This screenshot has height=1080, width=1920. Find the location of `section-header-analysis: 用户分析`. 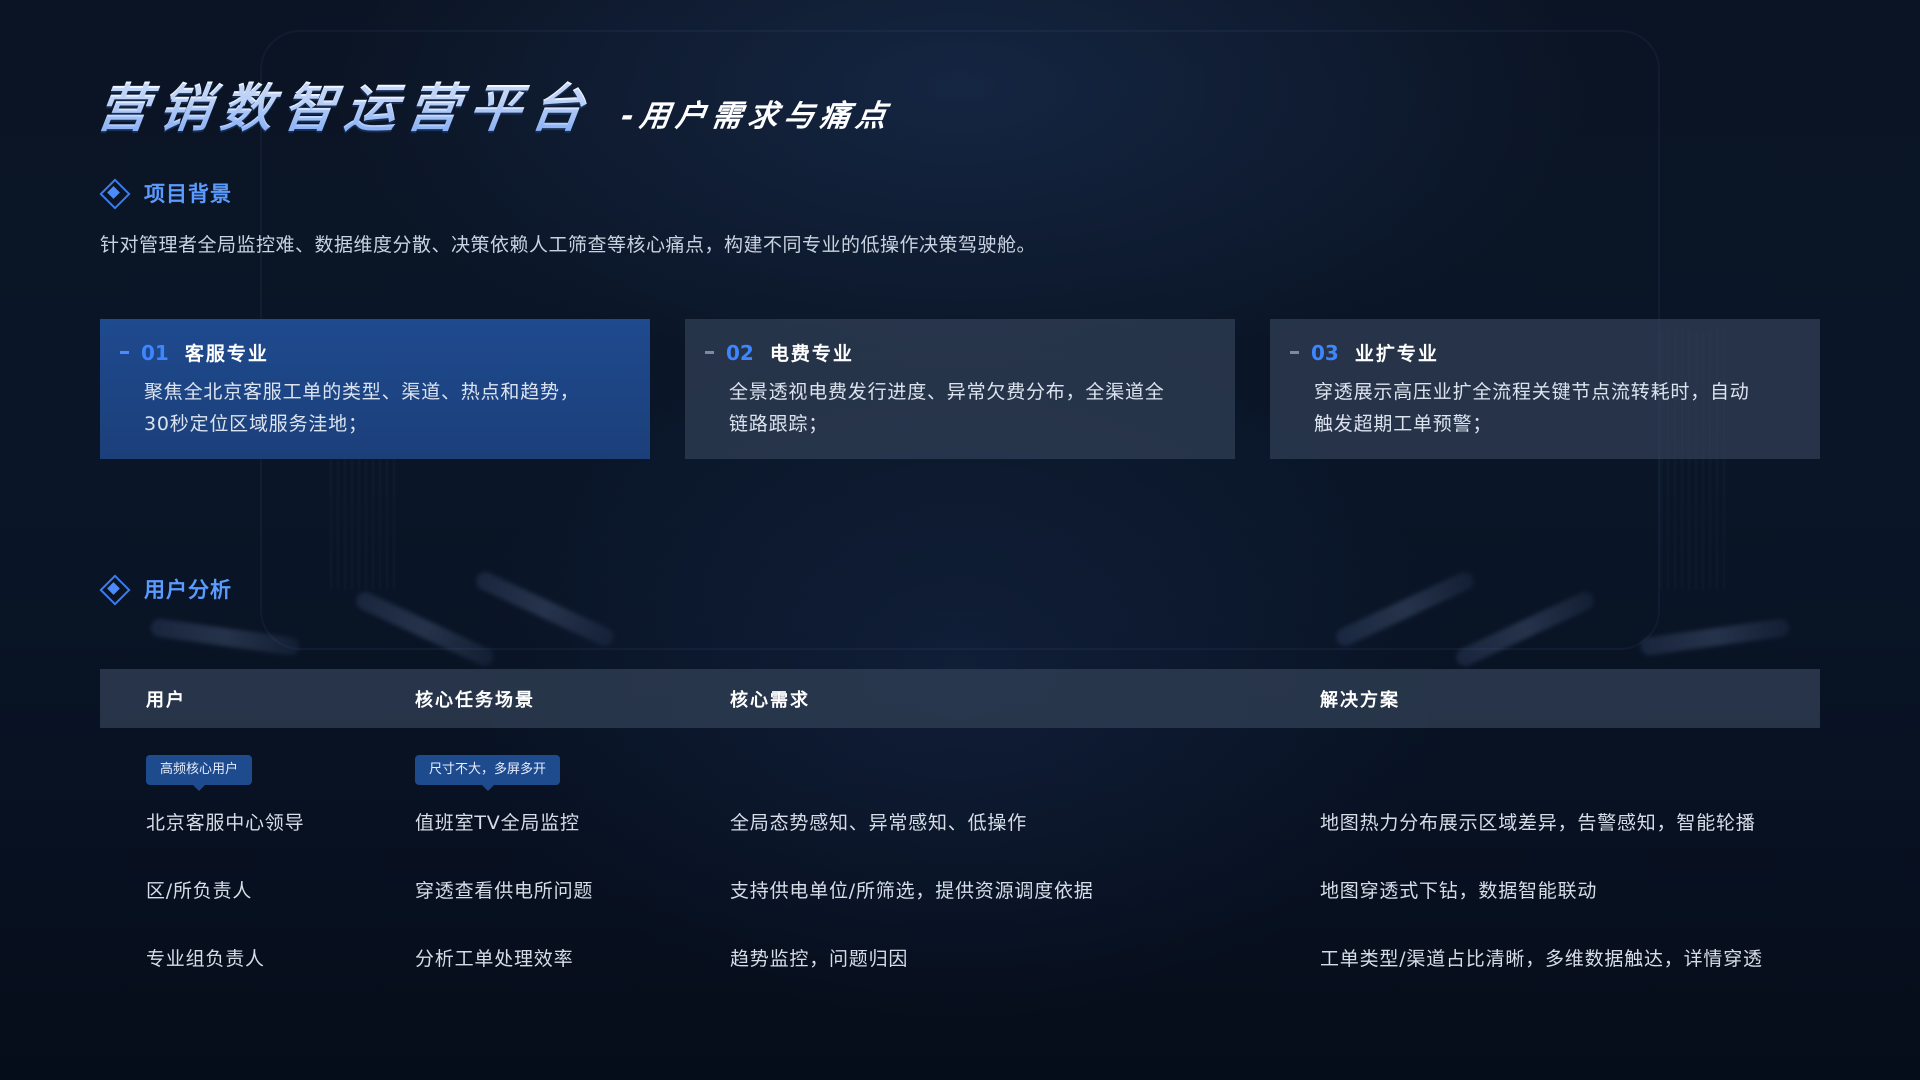

section-header-analysis: 用户分析 is located at coordinates (166, 589).